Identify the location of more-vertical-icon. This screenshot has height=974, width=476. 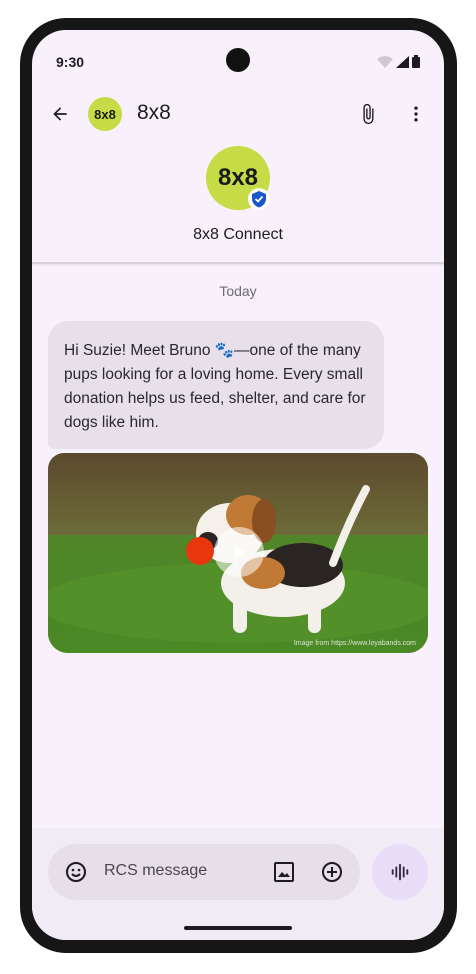
(416, 114).